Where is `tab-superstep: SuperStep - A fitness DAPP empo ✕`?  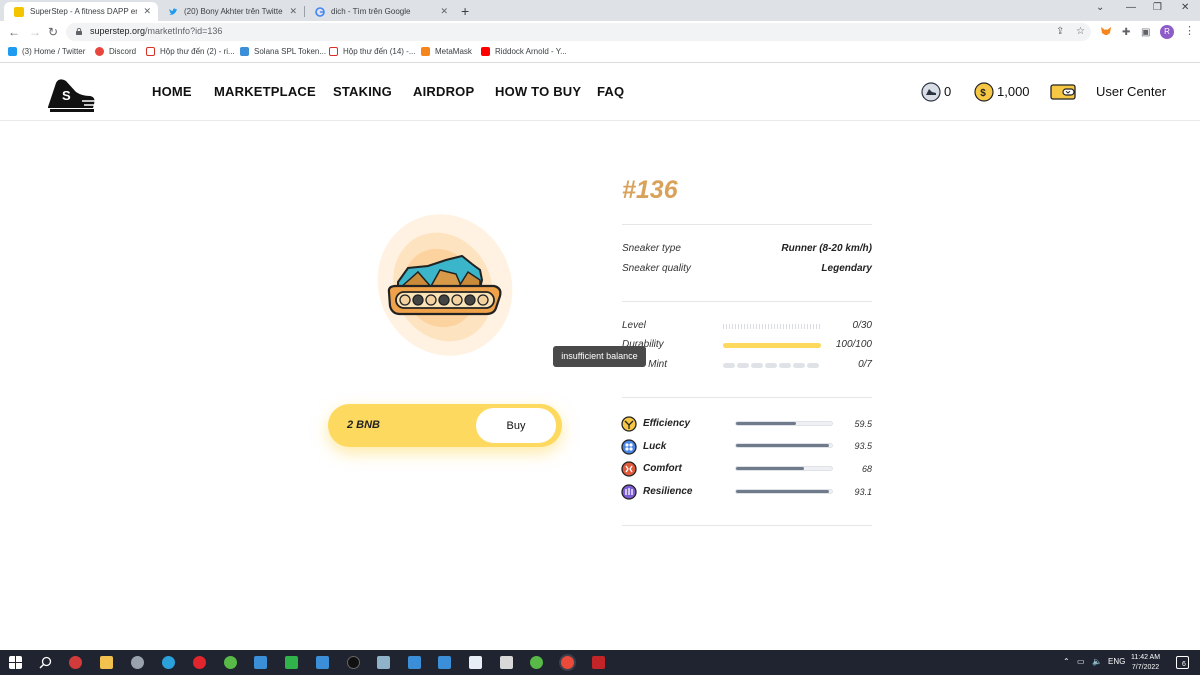 tab-superstep: SuperStep - A fitness DAPP empo ✕ is located at coordinates (81, 11).